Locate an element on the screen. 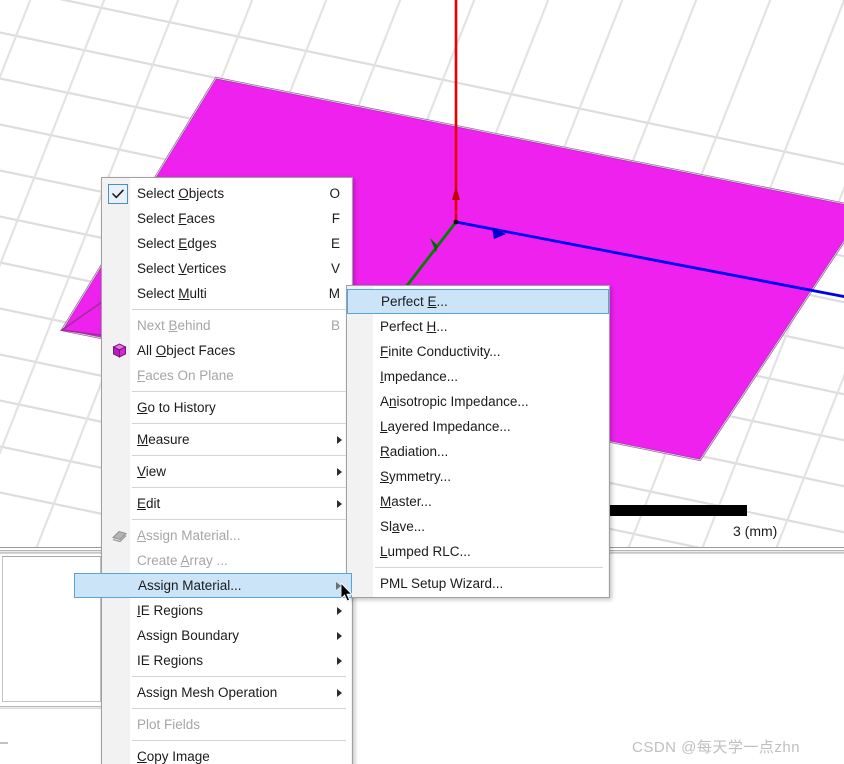 Image resolution: width=844 pixels, height=764 pixels. left-edge-tick is located at coordinates (4, 743).